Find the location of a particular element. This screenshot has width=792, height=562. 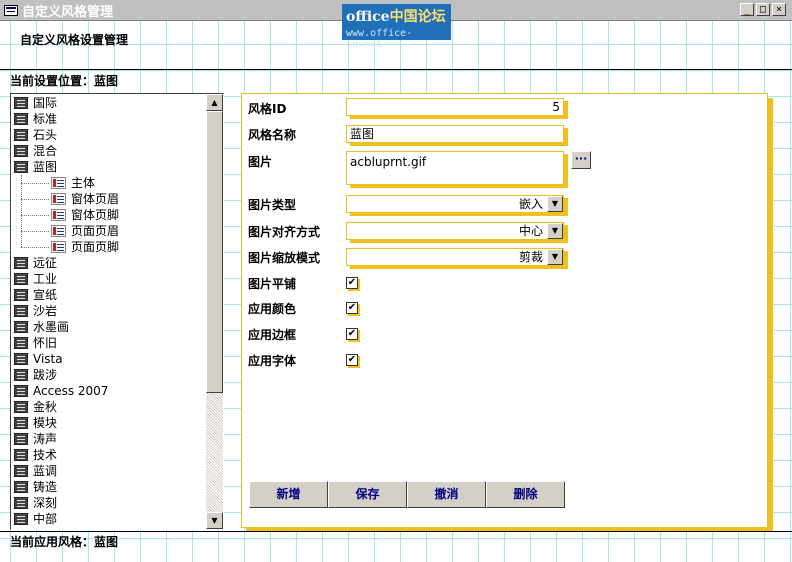

picture-type-combo: 嵌入 ▼ is located at coordinates (455, 204).